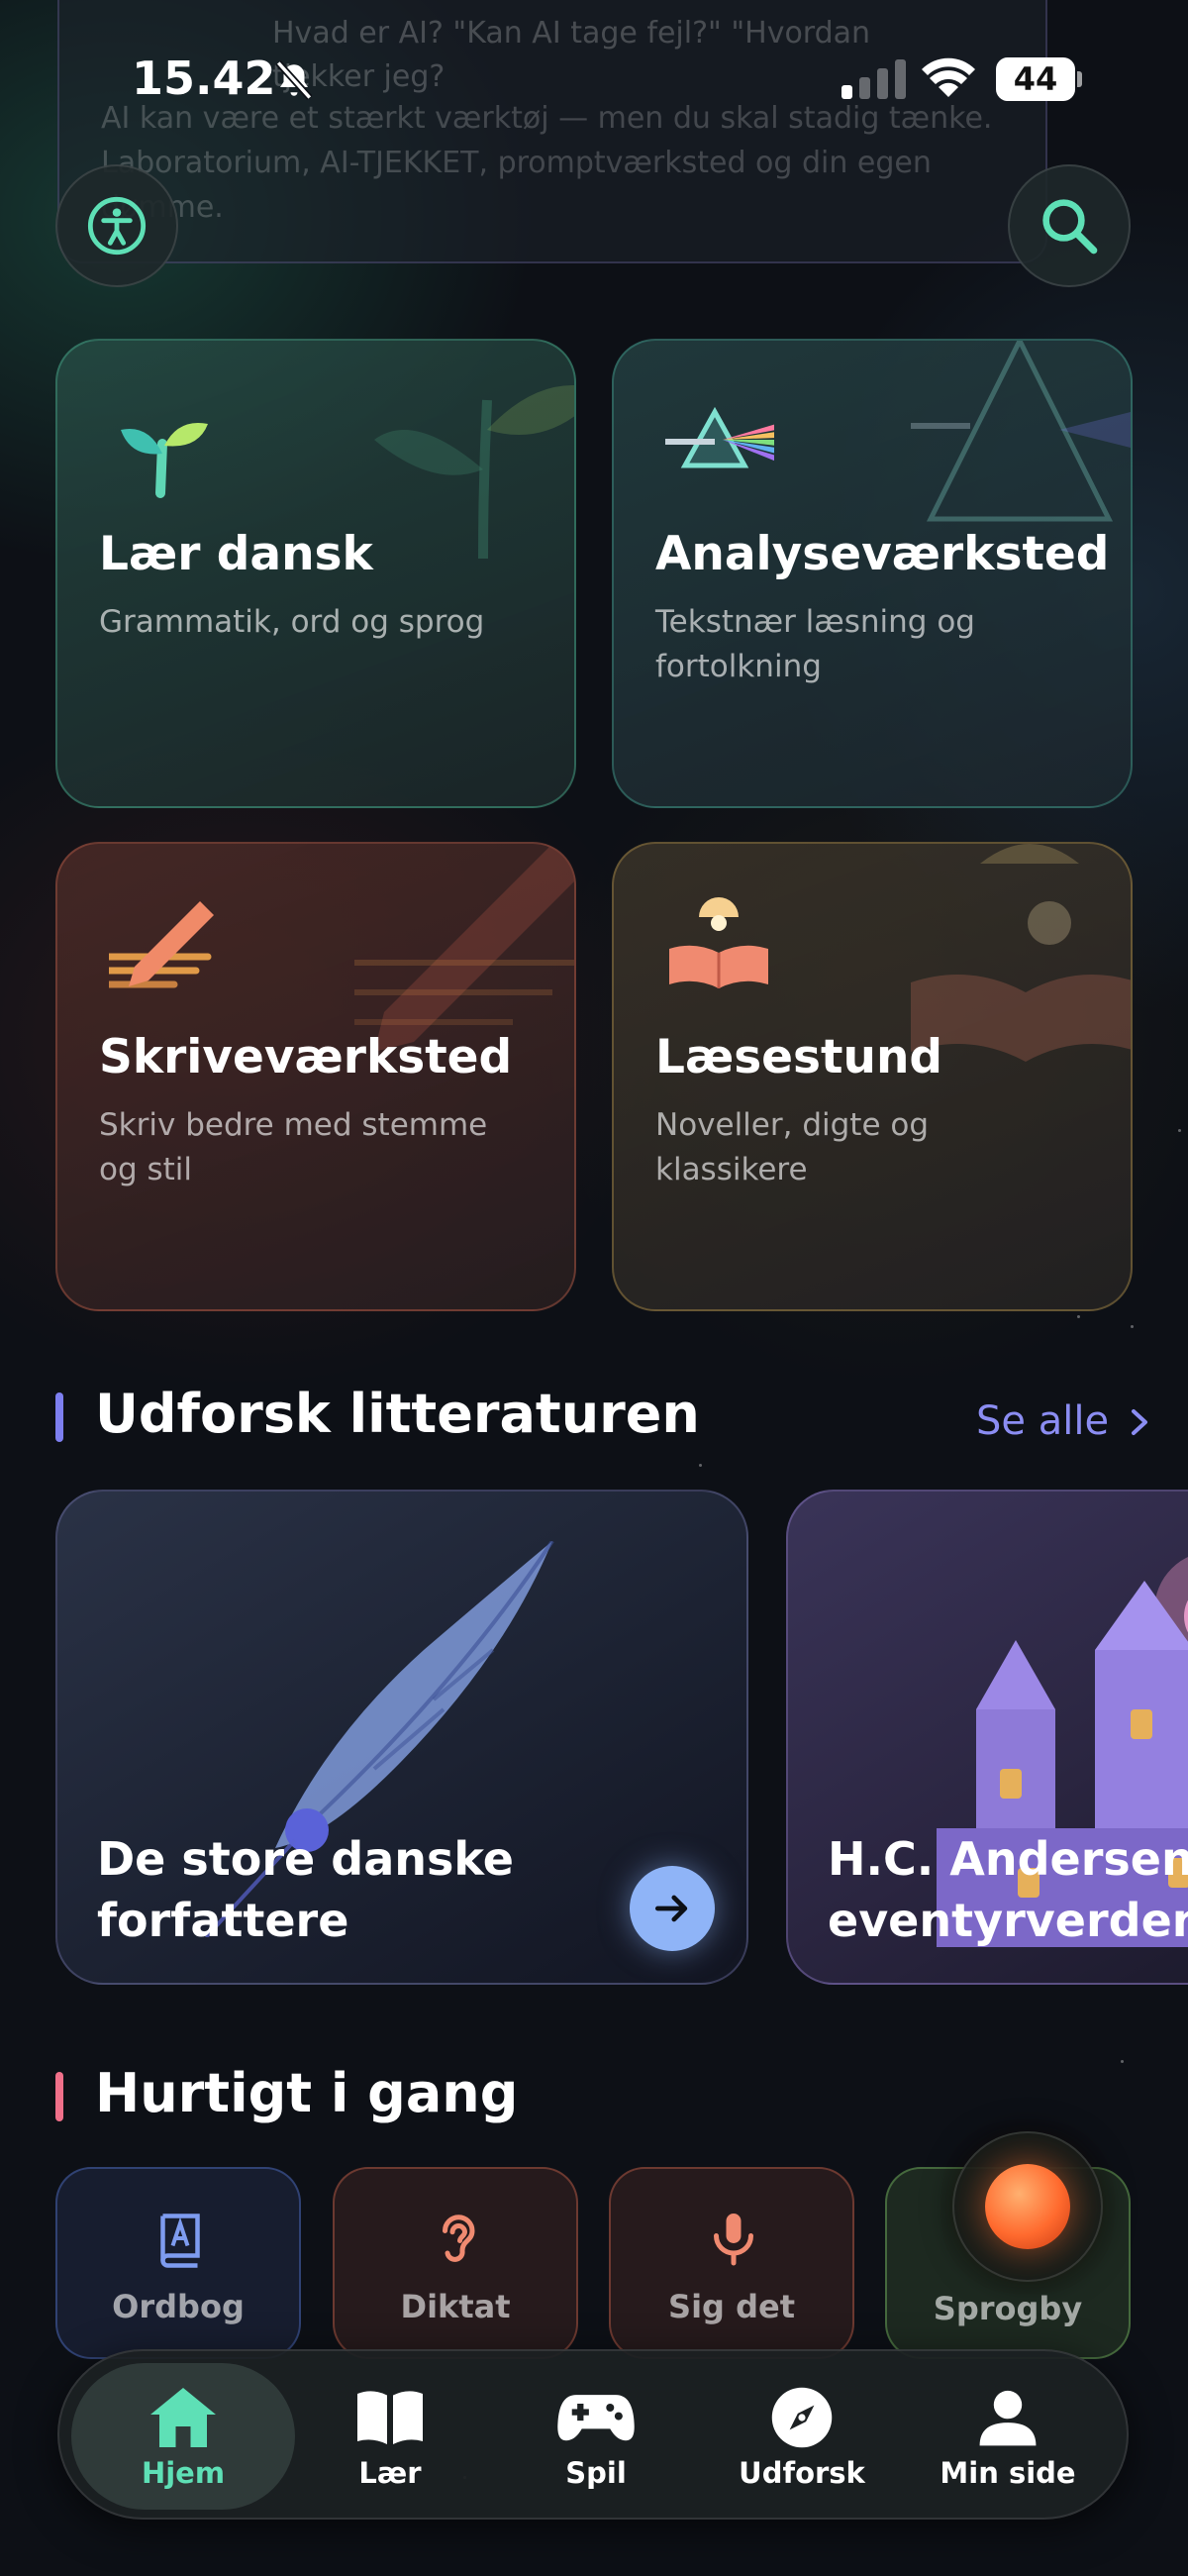 The image size is (1188, 2576). Describe the element at coordinates (1008, 2308) in the screenshot. I see `quick-tile-label: Sprogby` at that location.